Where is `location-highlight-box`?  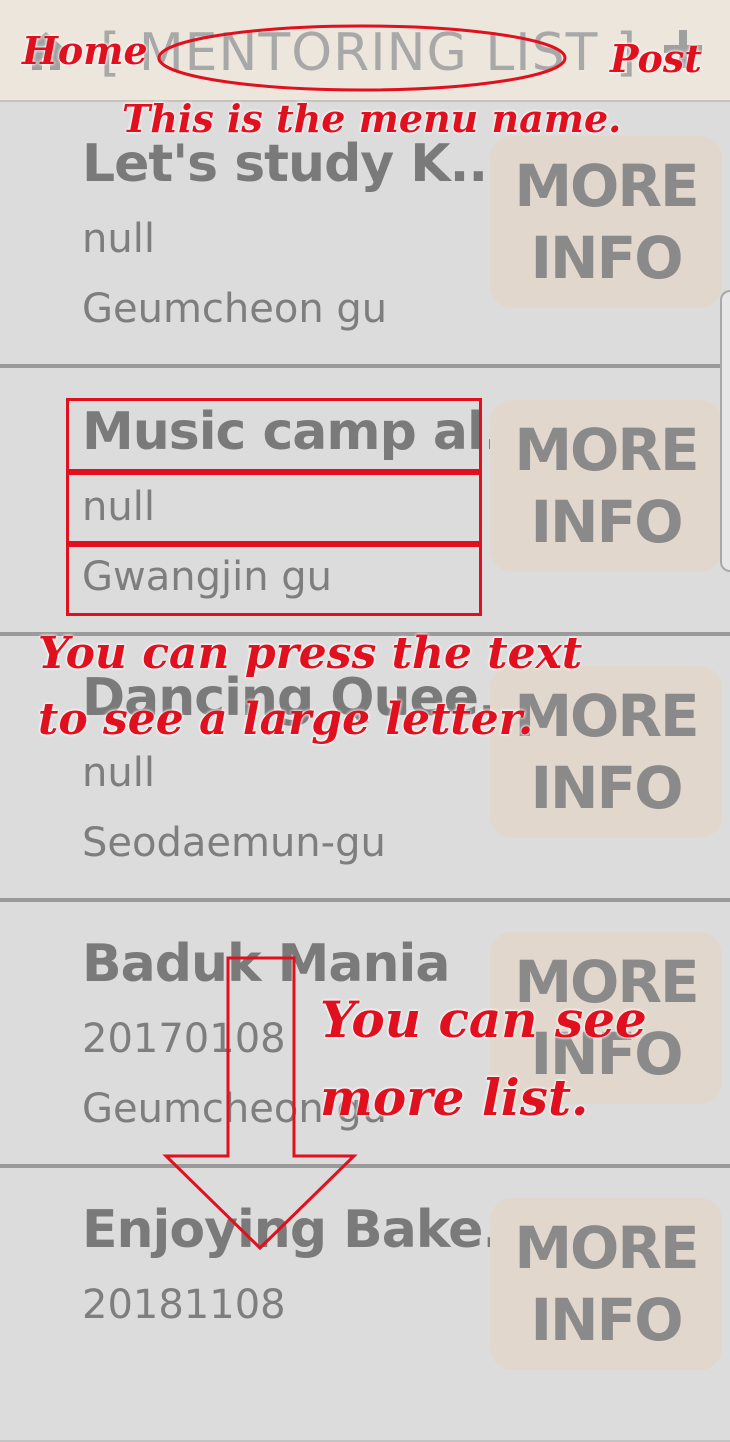 location-highlight-box is located at coordinates (274, 580).